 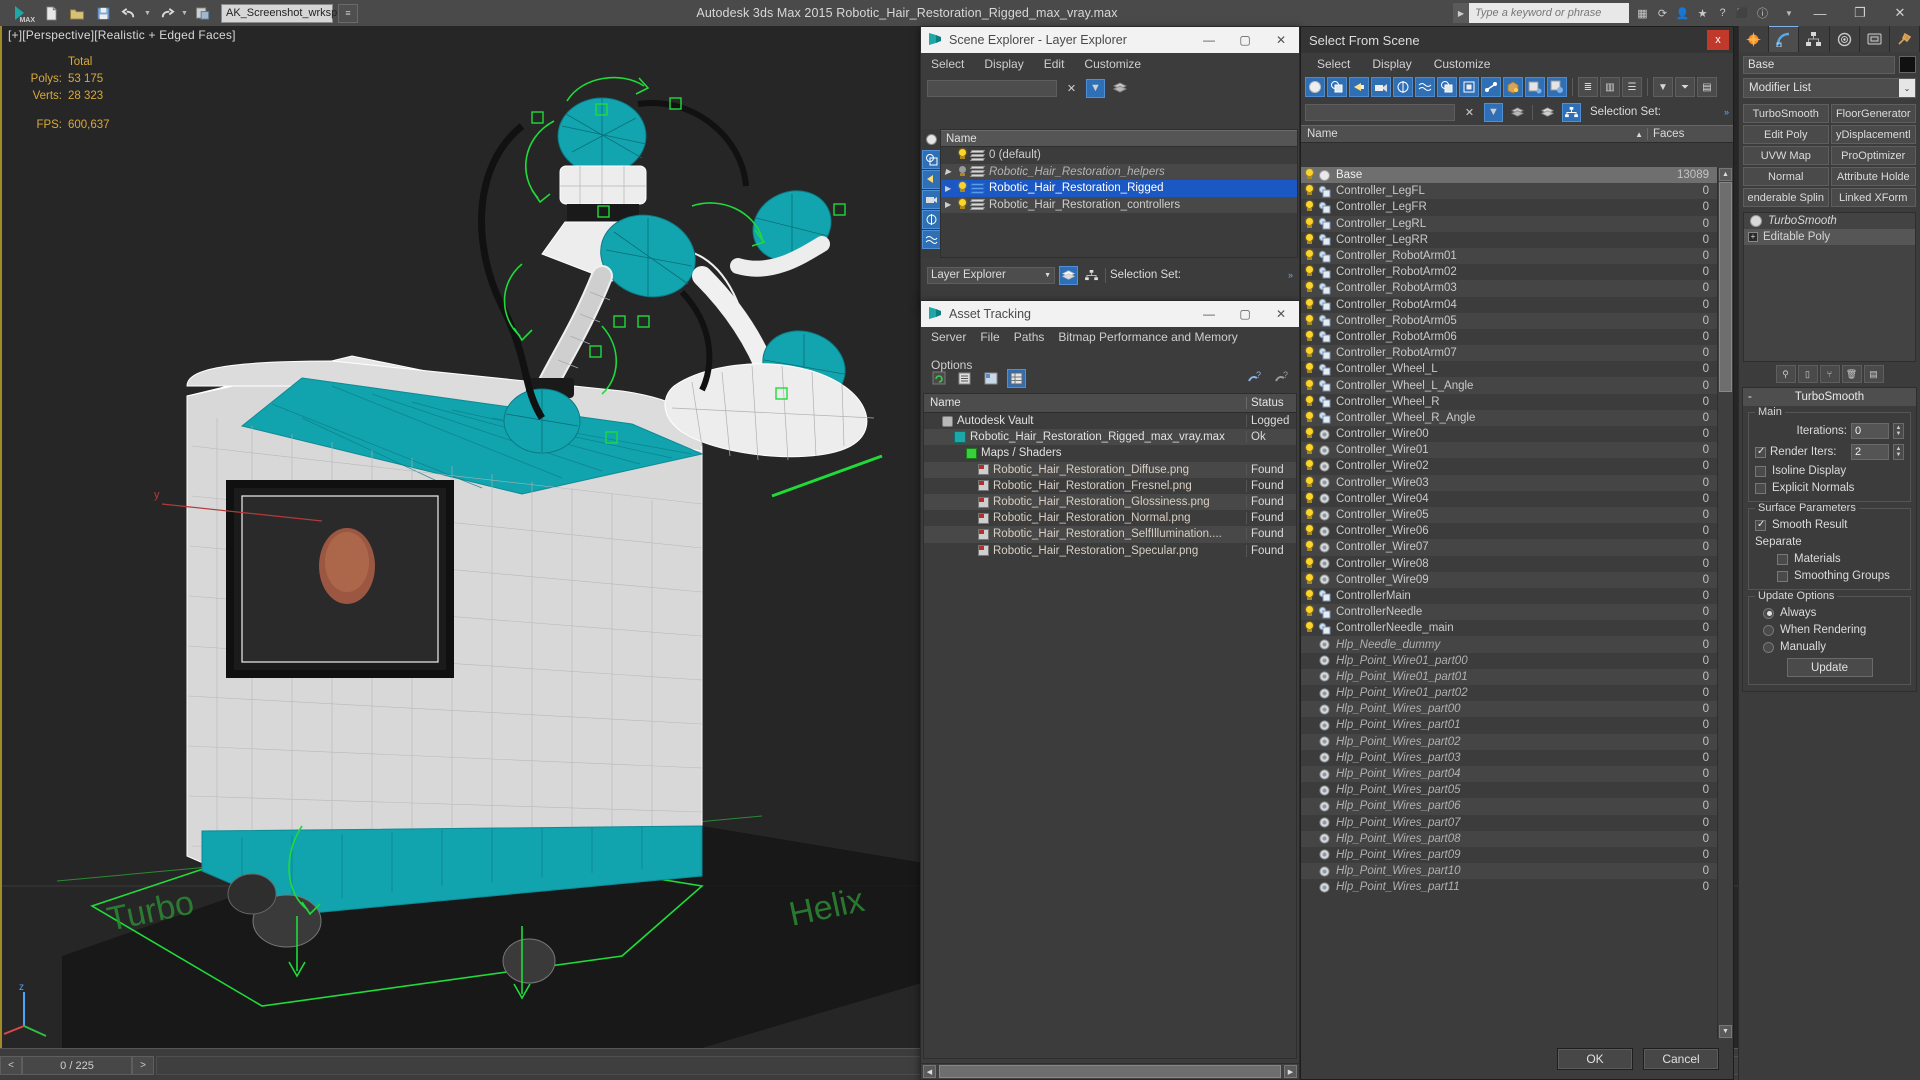 What do you see at coordinates (1509, 596) in the screenshot?
I see `object-row: ControllerMain 0` at bounding box center [1509, 596].